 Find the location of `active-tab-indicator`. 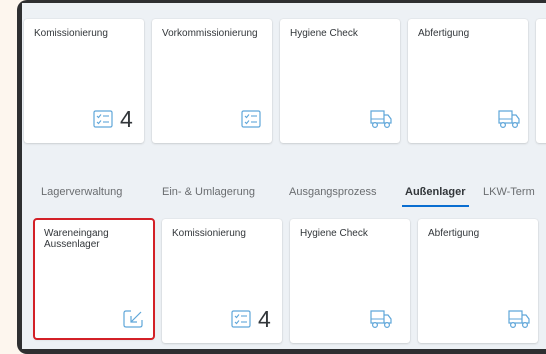

active-tab-indicator is located at coordinates (435, 206).